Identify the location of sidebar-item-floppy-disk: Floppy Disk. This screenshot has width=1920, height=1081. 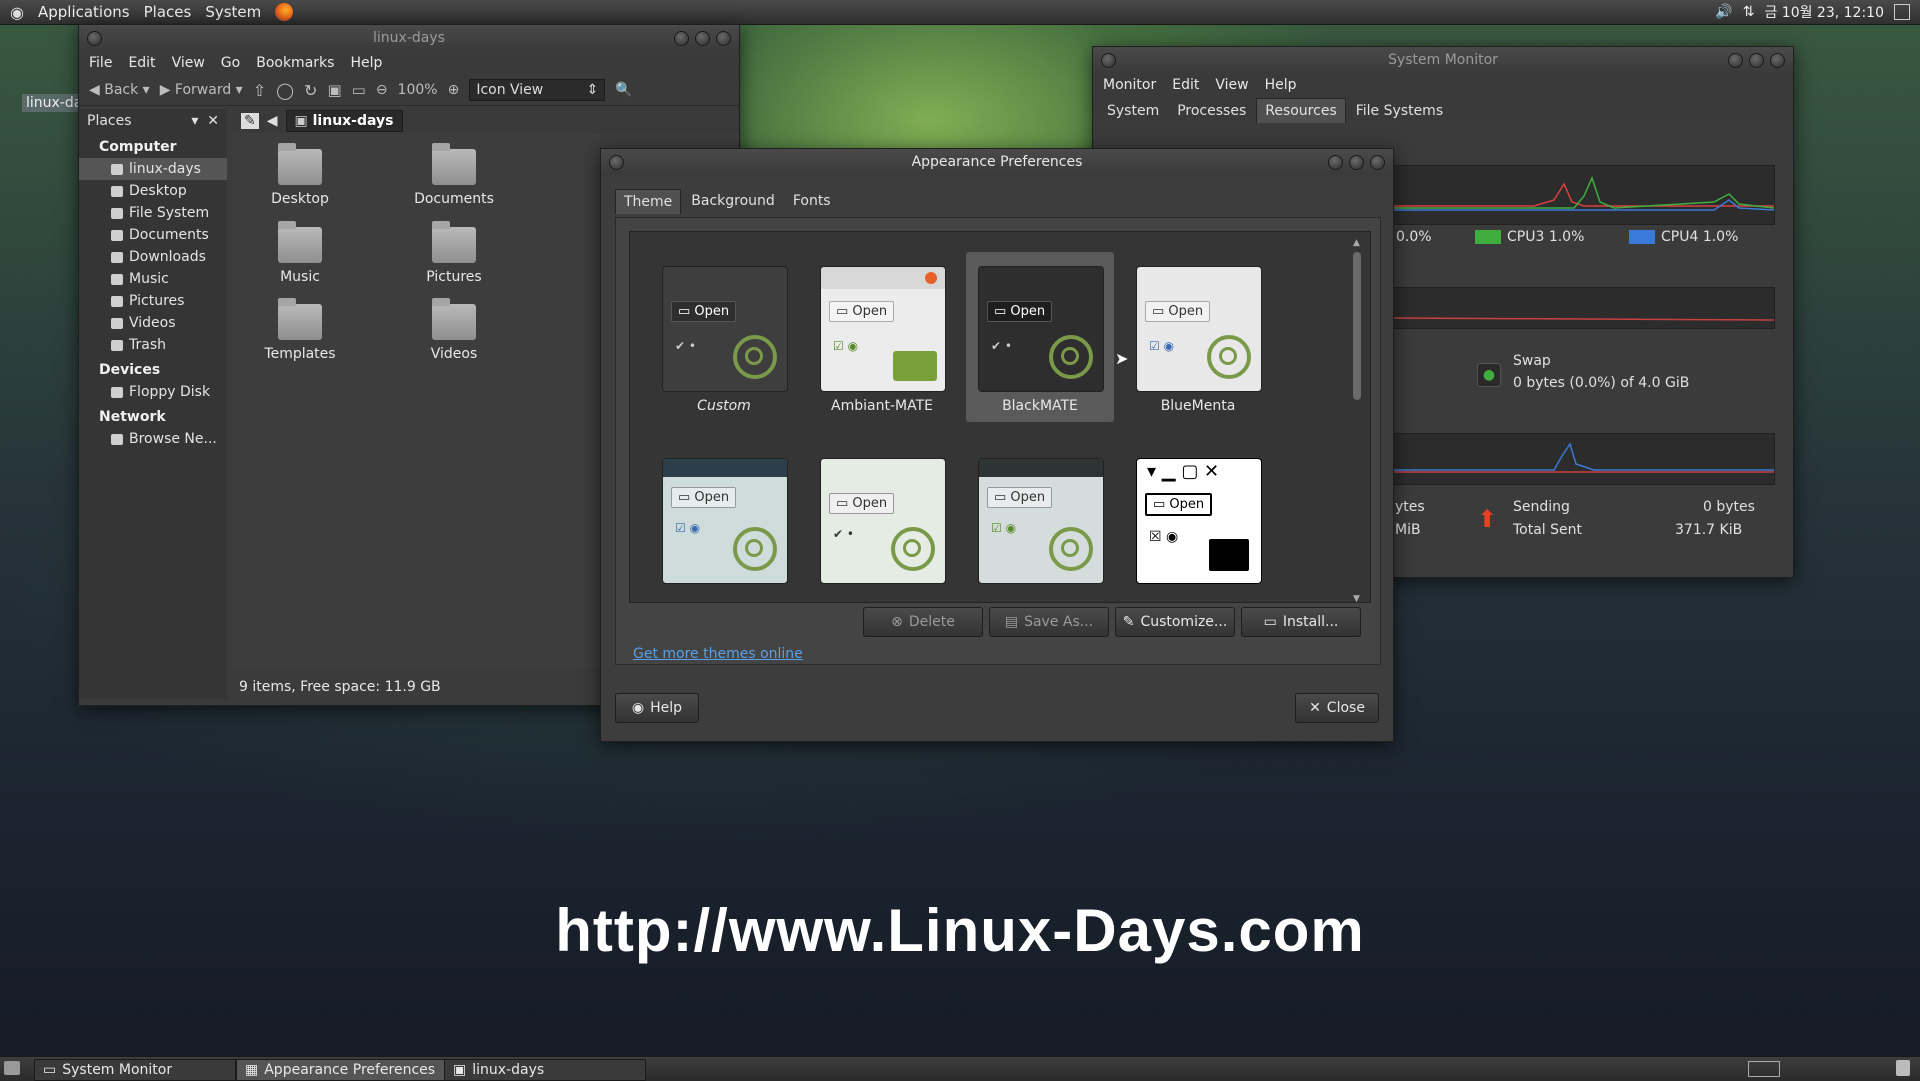
(153, 392).